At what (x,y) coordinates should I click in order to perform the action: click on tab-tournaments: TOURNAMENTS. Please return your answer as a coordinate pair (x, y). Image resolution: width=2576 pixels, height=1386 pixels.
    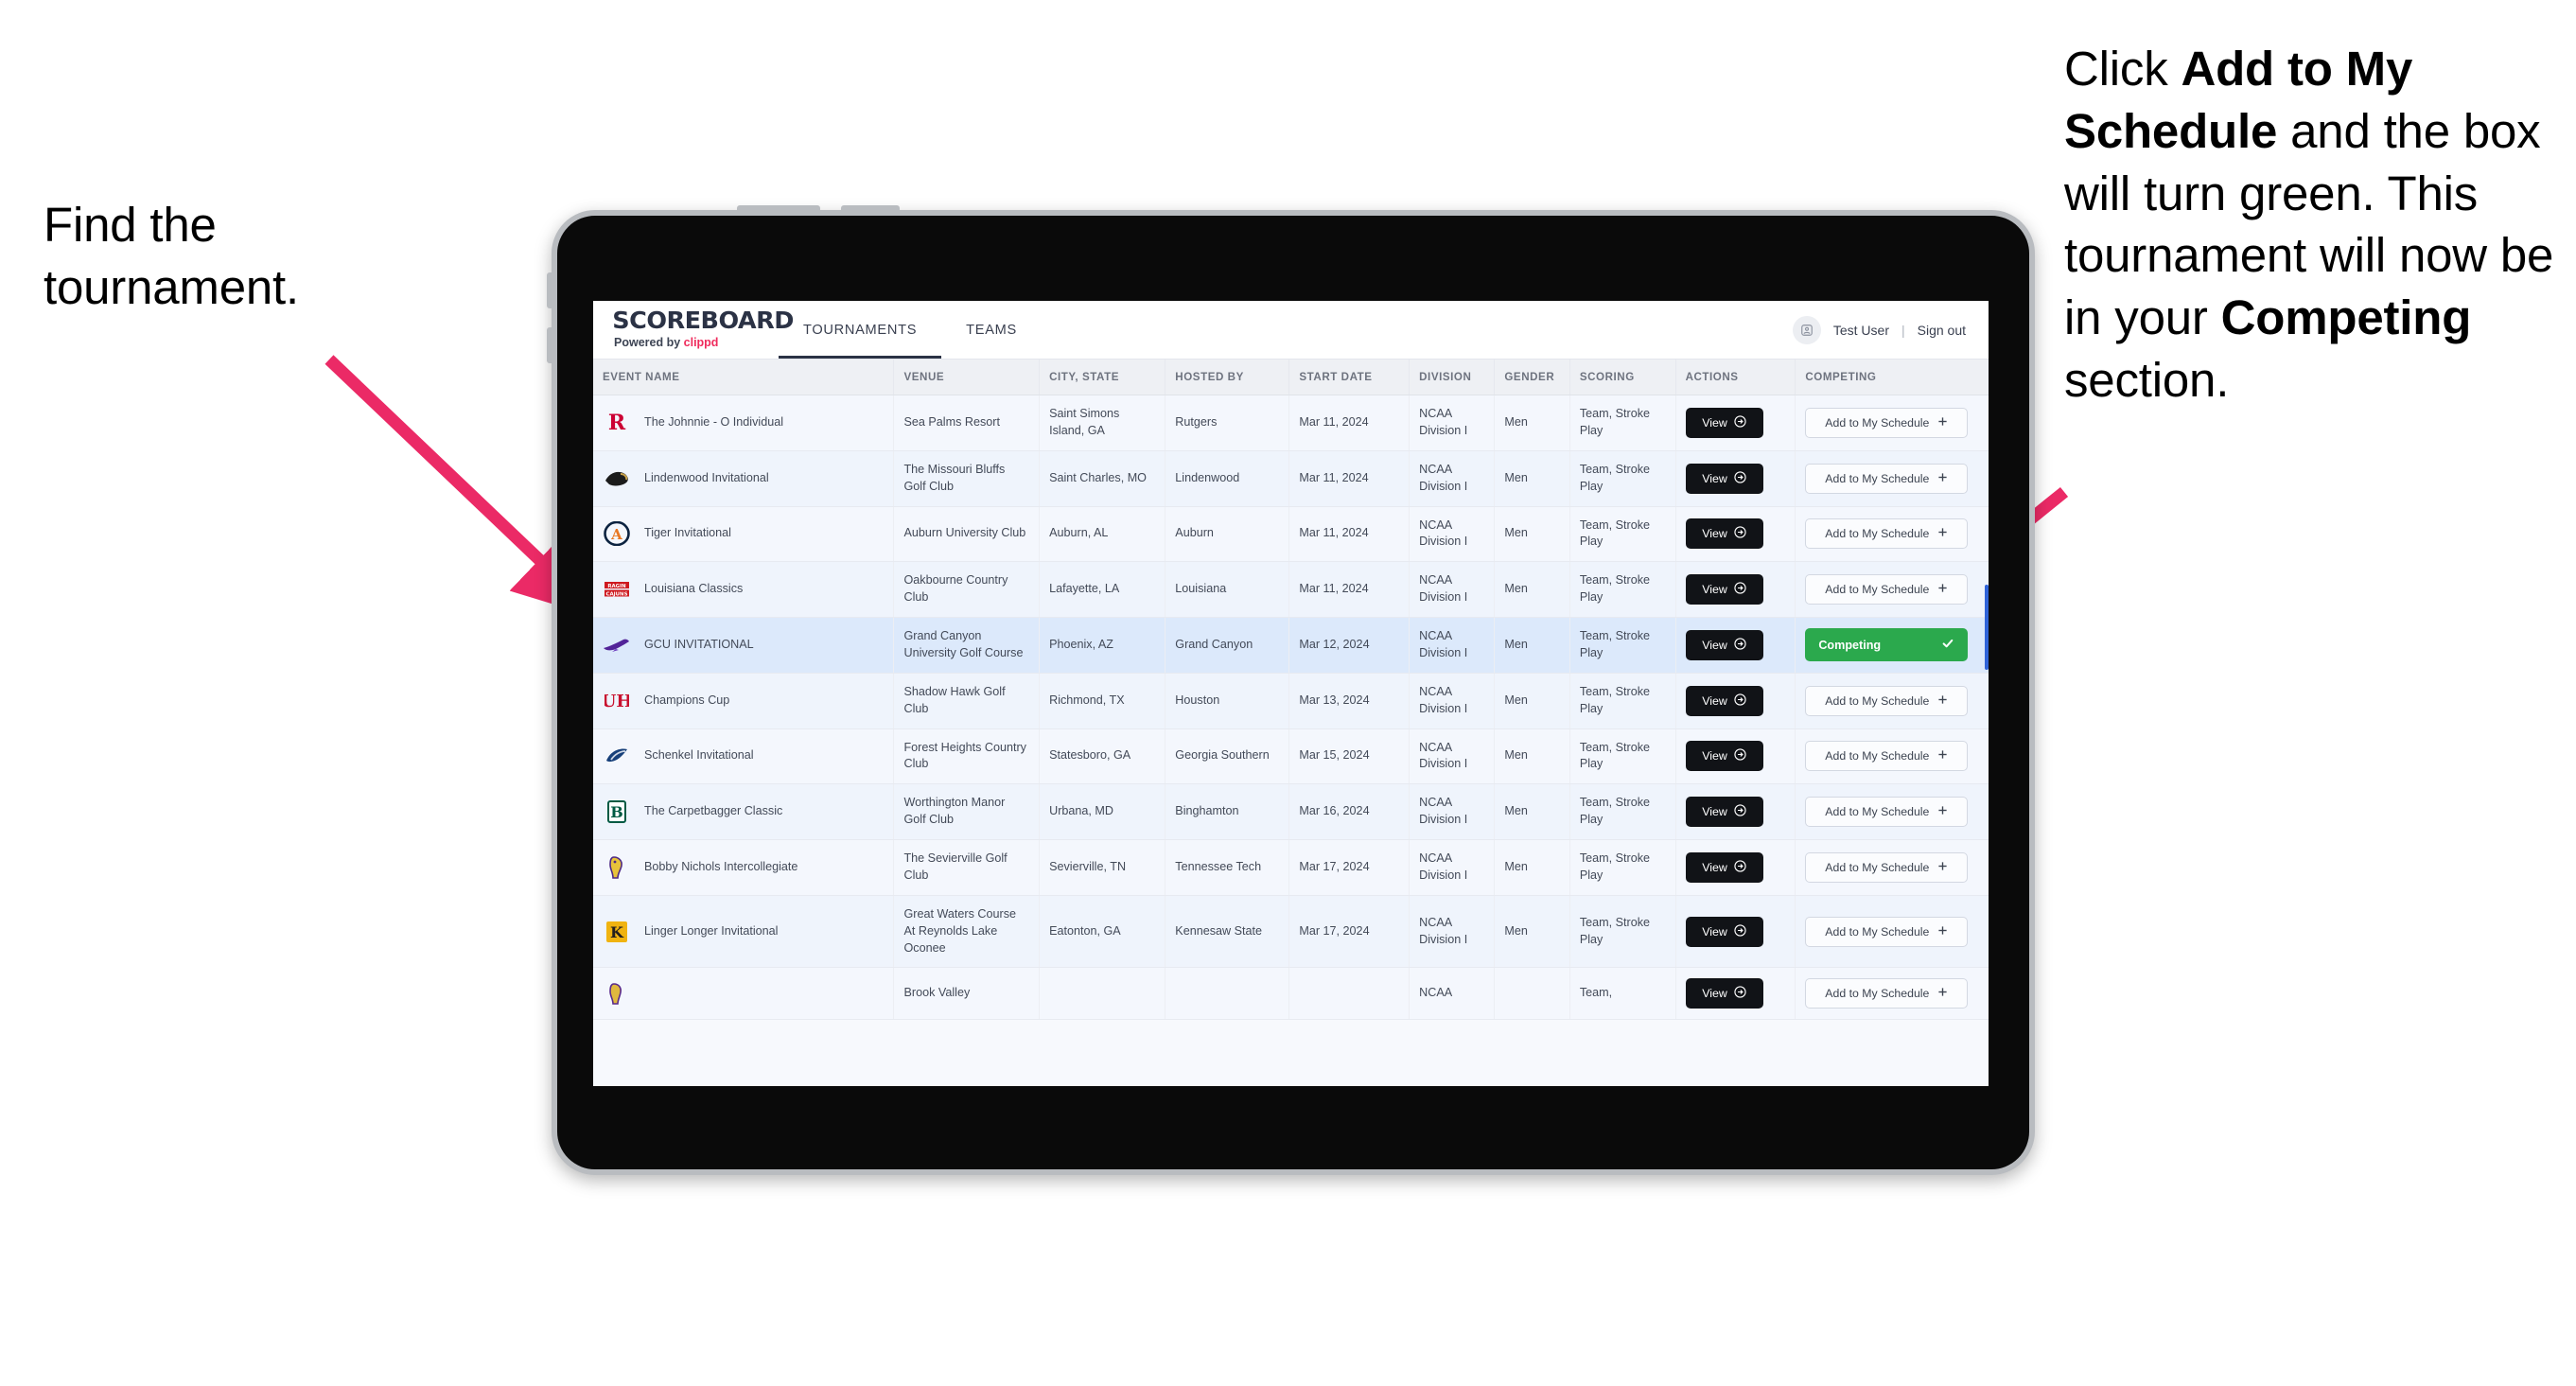
    Looking at the image, I should click on (861, 330).